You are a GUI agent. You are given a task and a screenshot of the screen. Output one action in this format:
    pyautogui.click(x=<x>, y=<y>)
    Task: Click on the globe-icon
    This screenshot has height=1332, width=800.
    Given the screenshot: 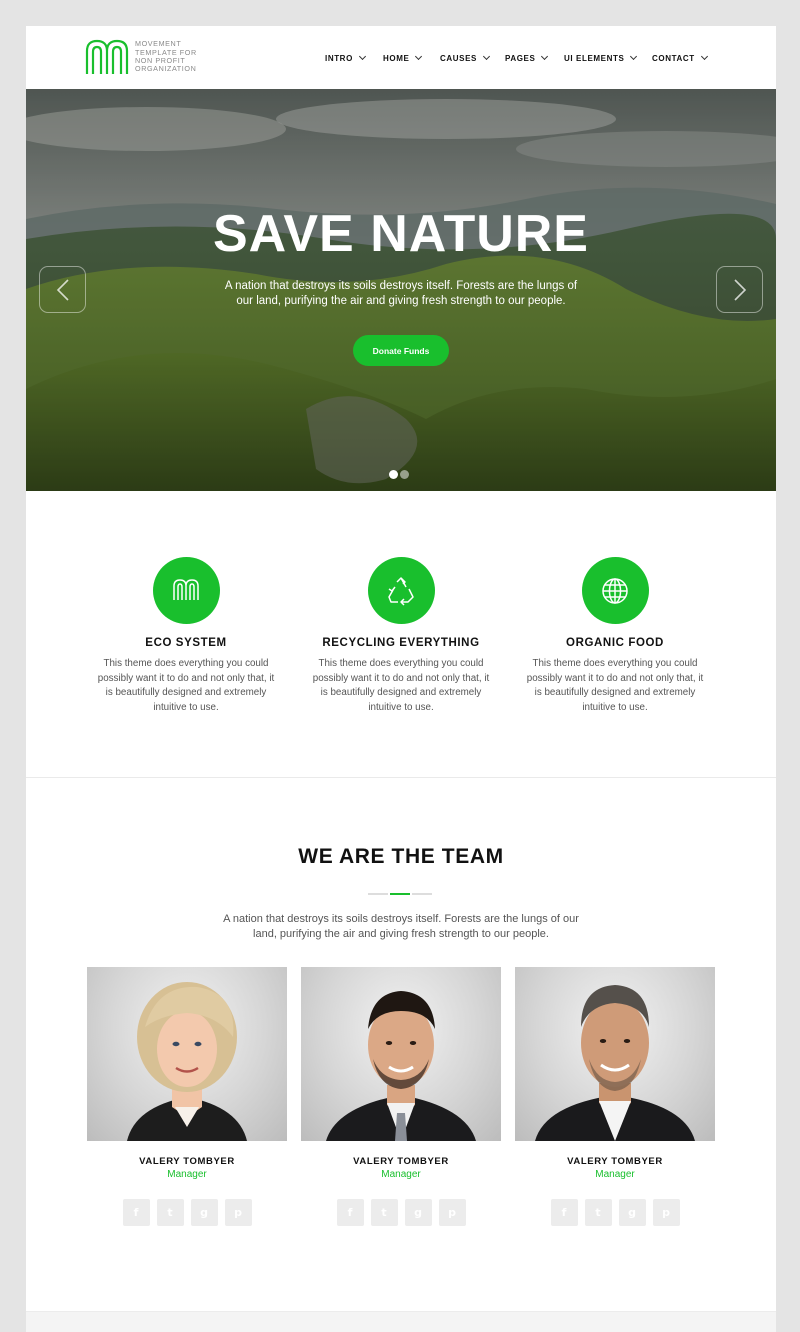 What is the action you would take?
    pyautogui.click(x=615, y=590)
    